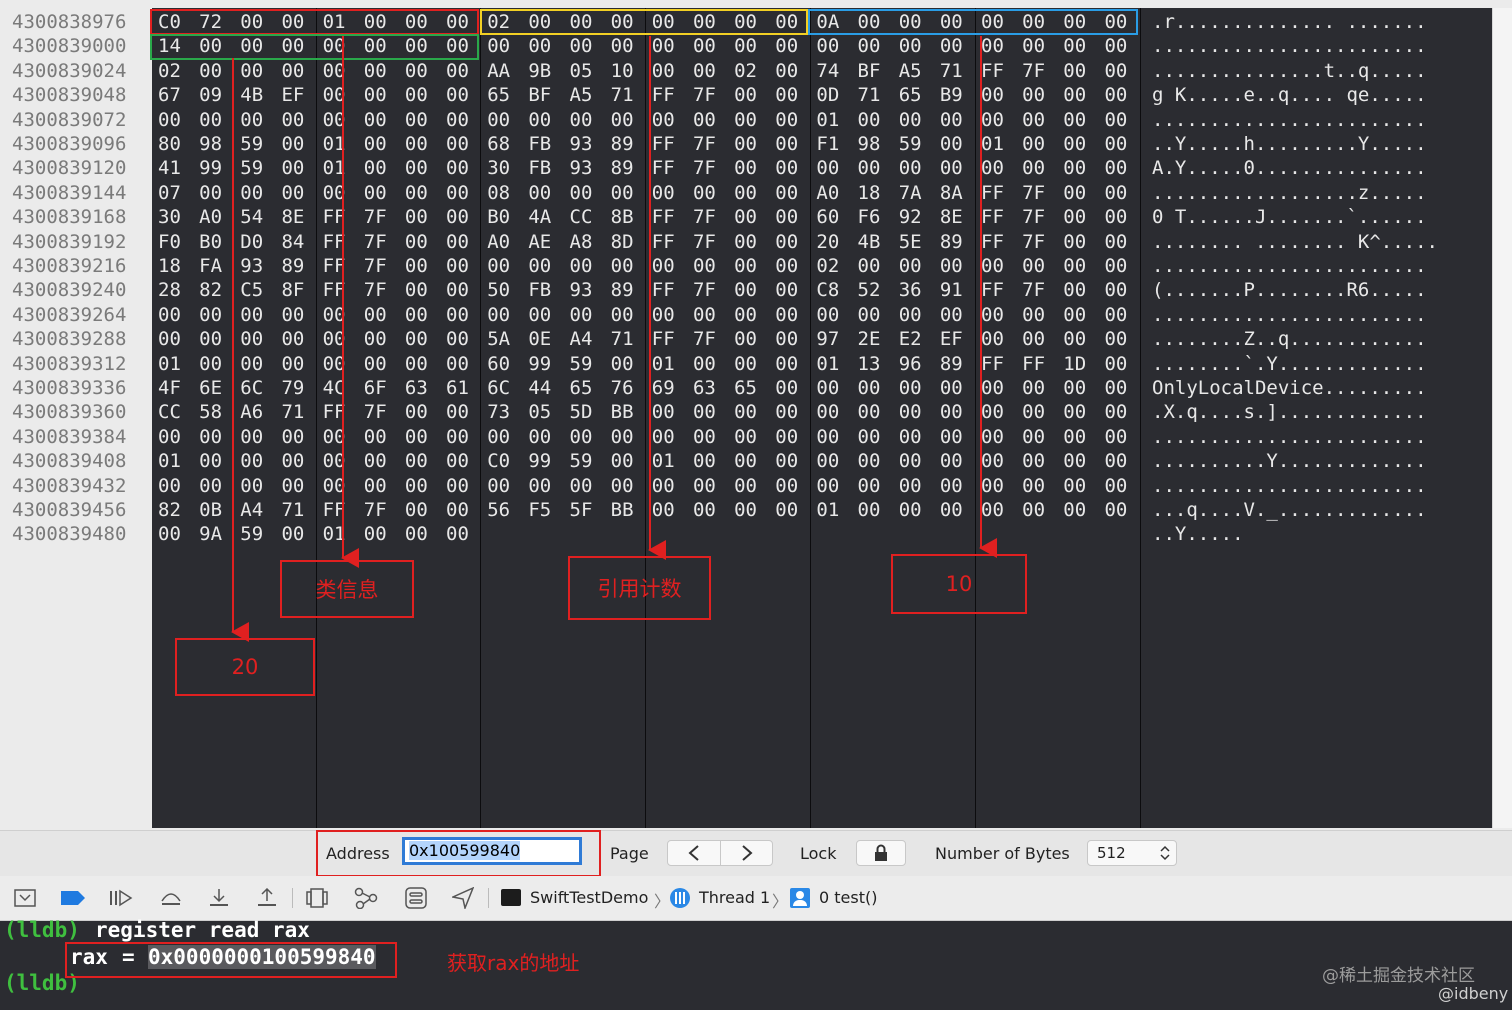  I want to click on chevron-left-icon, so click(693, 853).